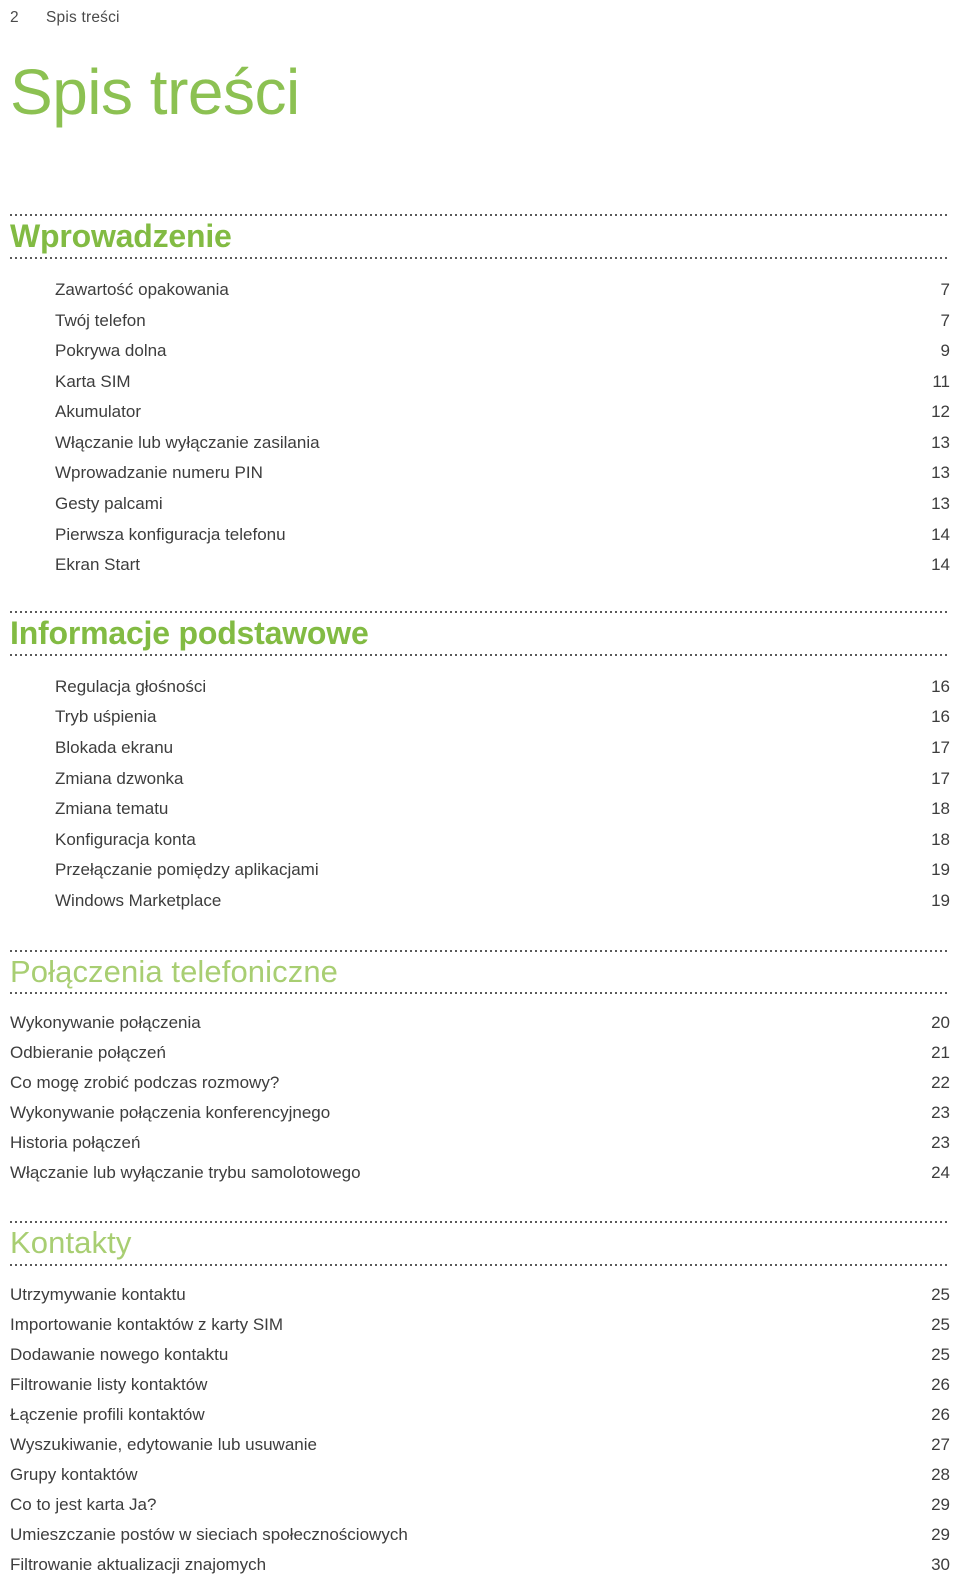  I want to click on toc-entry-label: Twój telefon, so click(100, 320).